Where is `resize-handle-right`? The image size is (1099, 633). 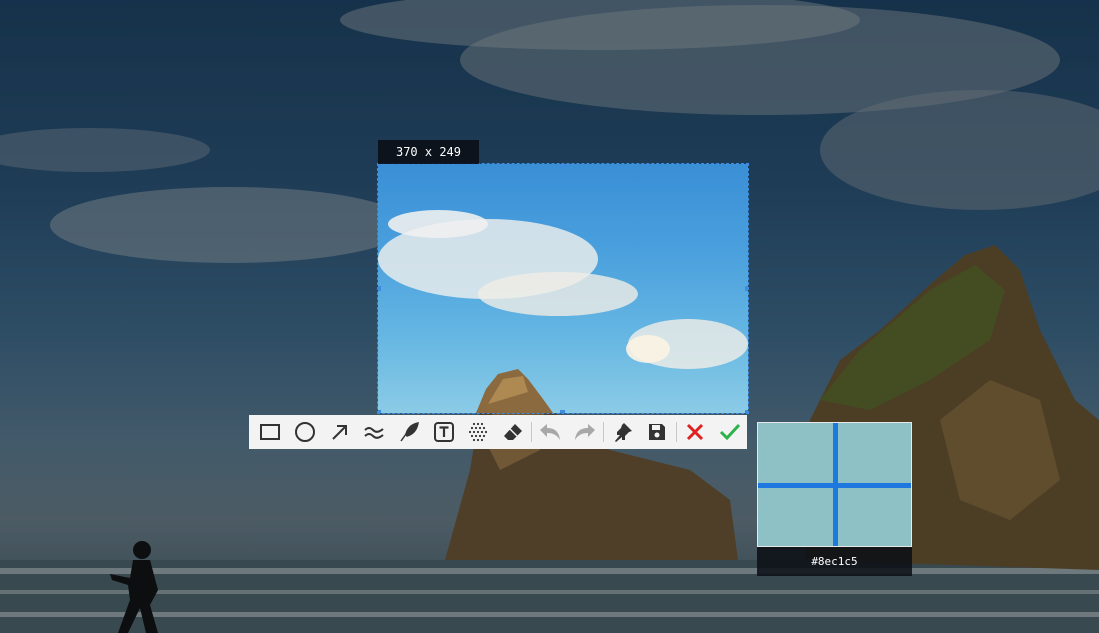
resize-handle-right is located at coordinates (746, 288).